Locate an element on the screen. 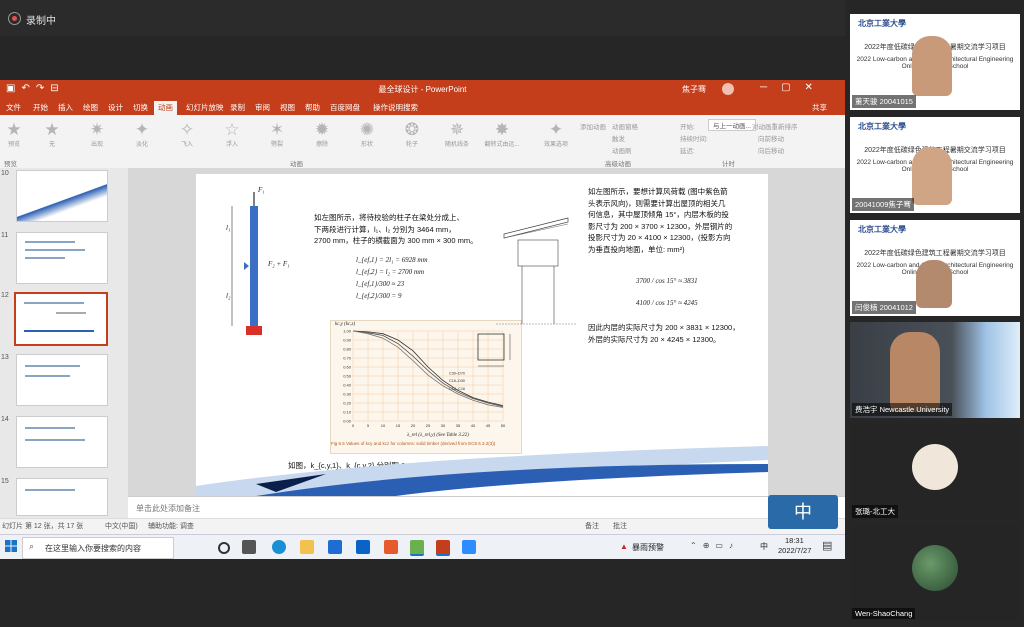  tab-search: 操作说明搜索 is located at coordinates (395, 107).